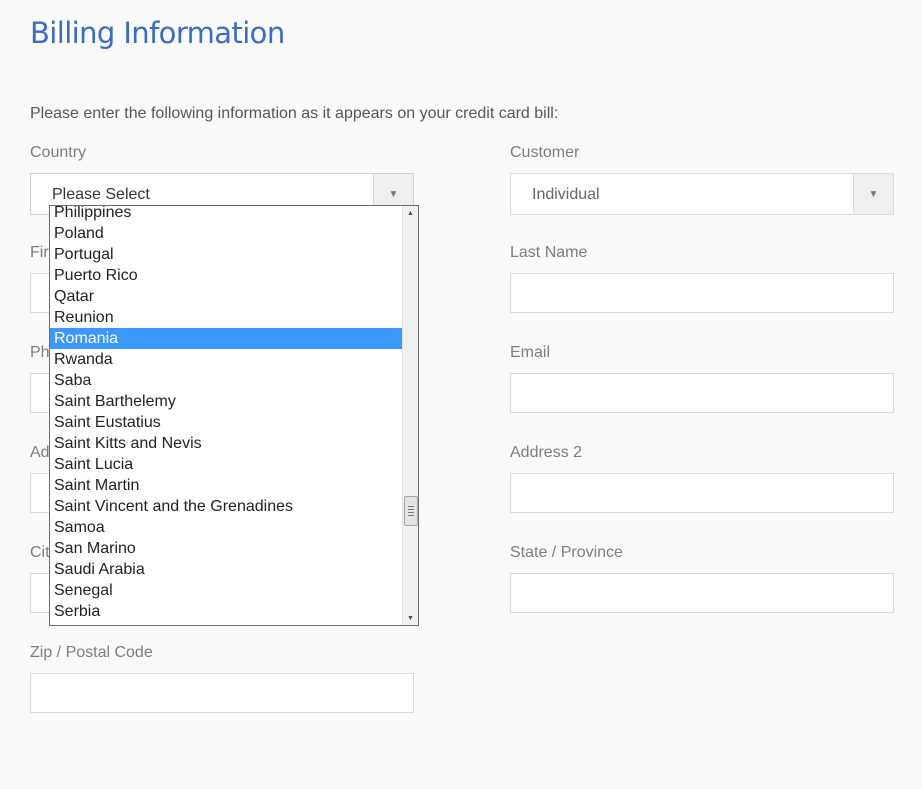 The width and height of the screenshot is (922, 789). Describe the element at coordinates (222, 693) in the screenshot. I see `zip-input` at that location.